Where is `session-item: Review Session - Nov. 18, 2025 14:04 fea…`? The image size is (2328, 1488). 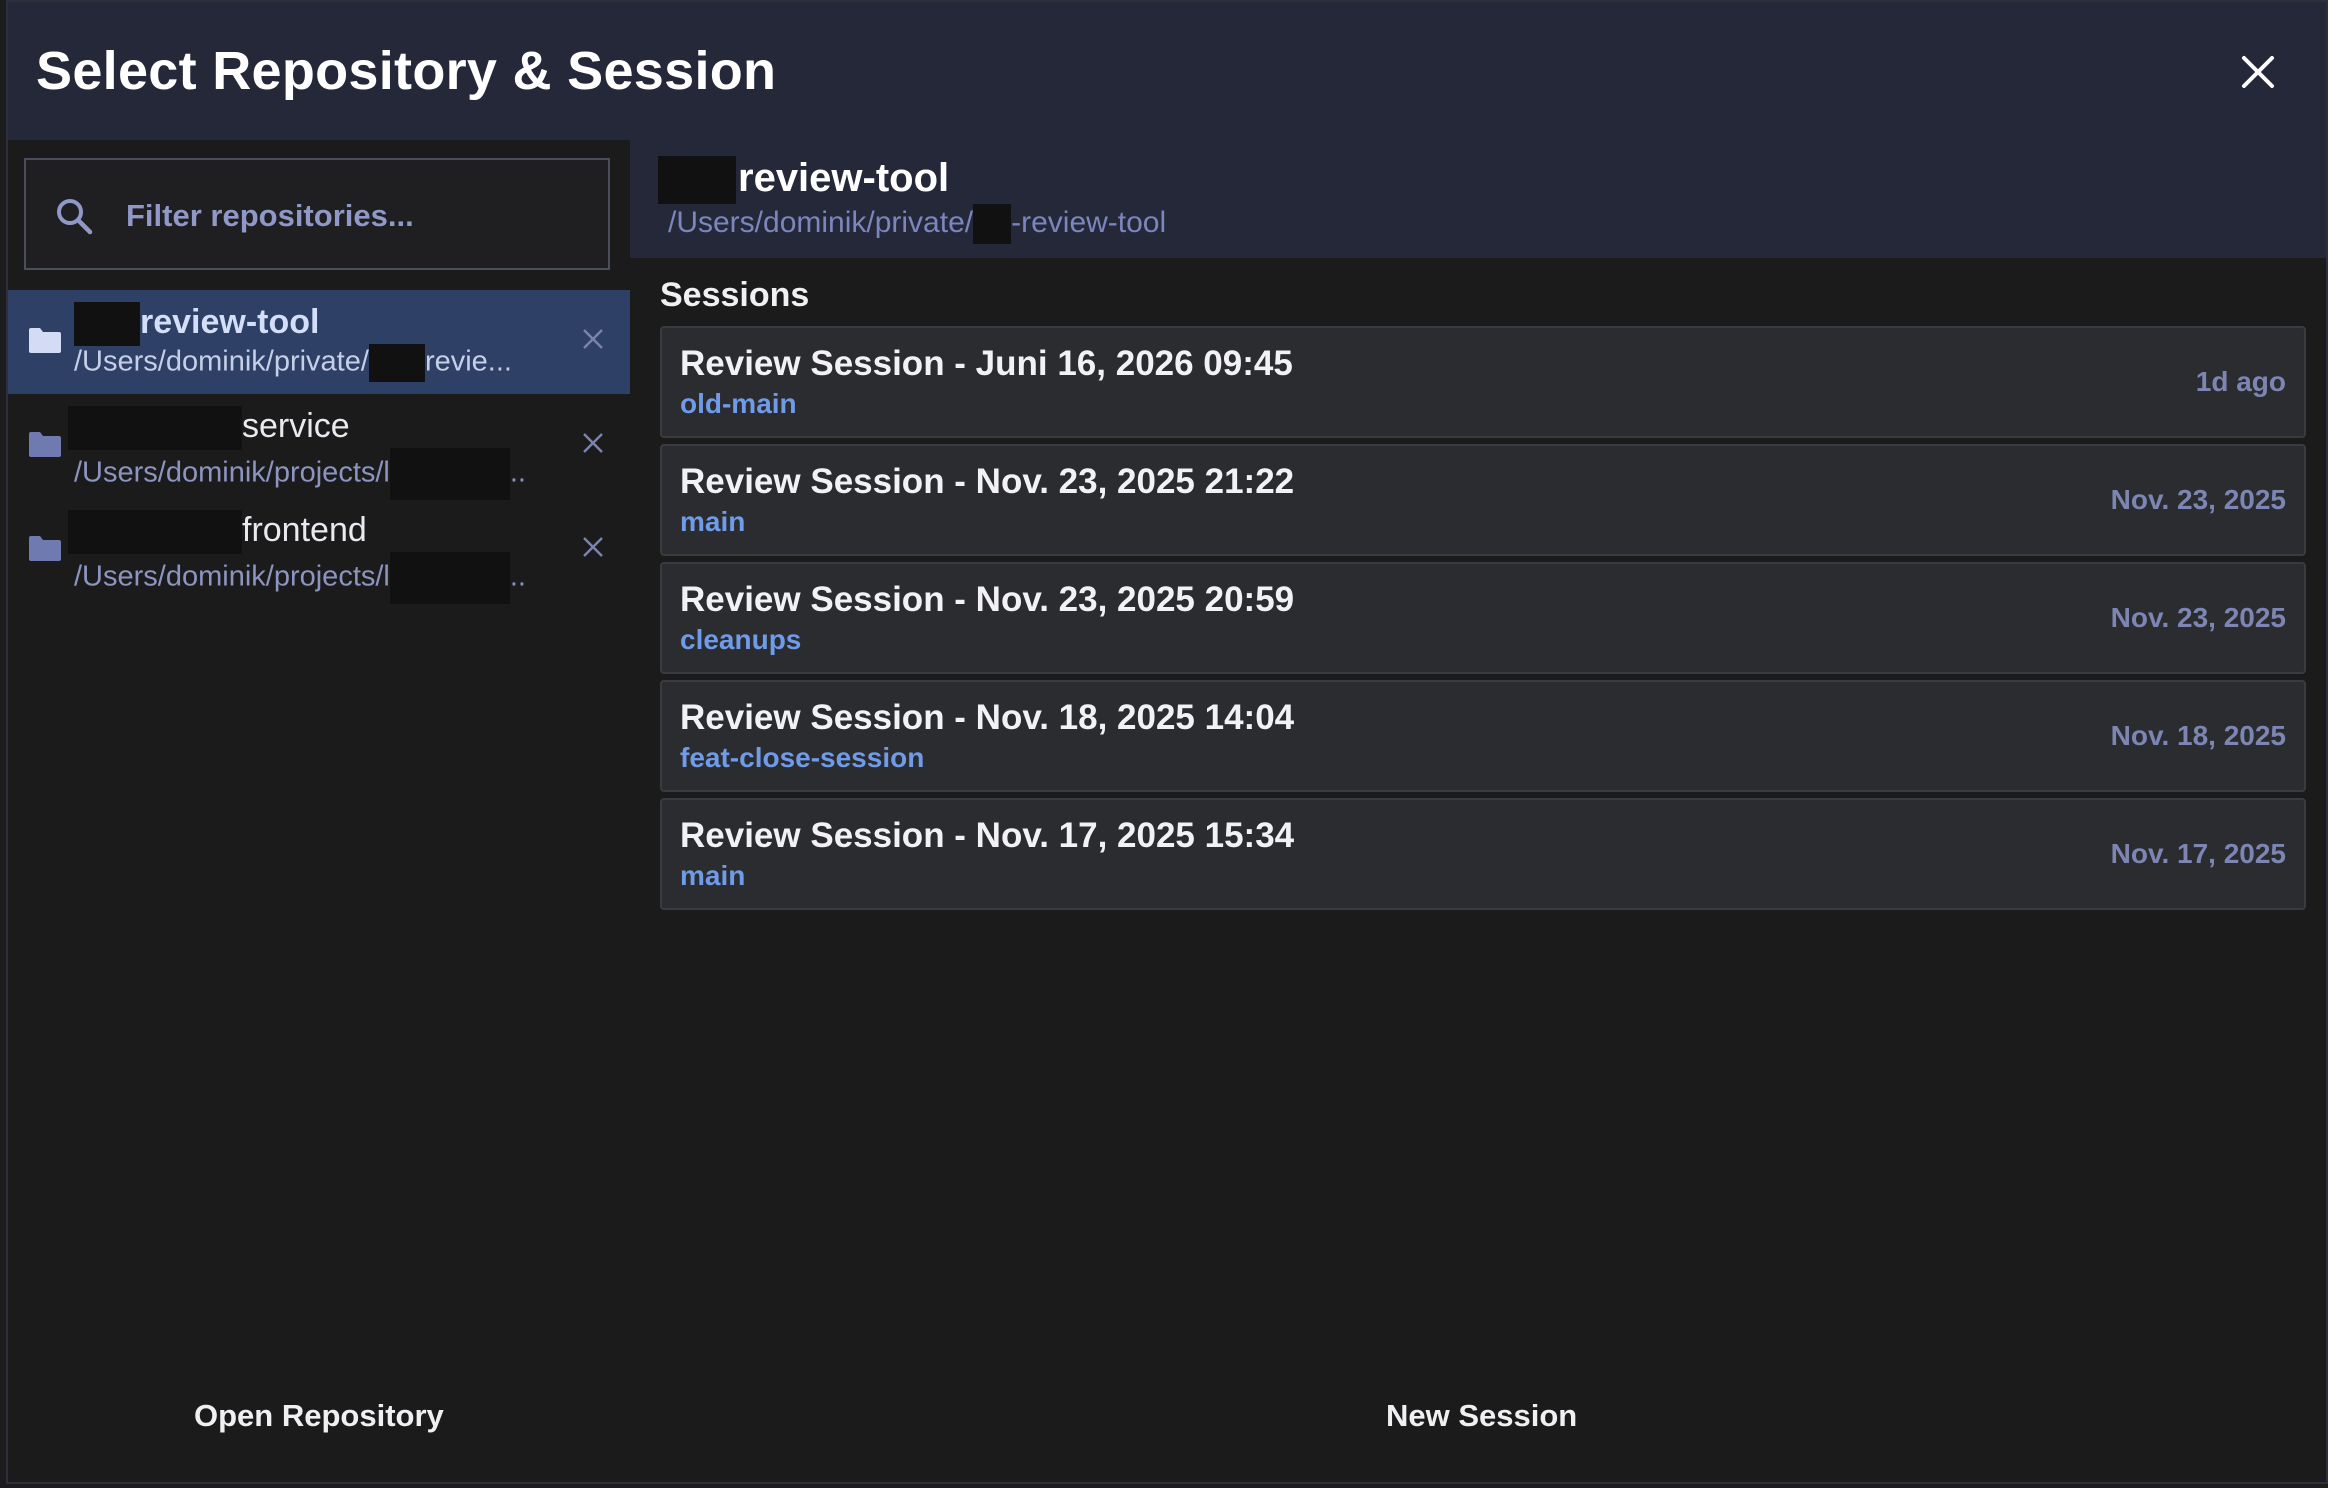
session-item: Review Session - Nov. 18, 2025 14:04 fea… is located at coordinates (1483, 736).